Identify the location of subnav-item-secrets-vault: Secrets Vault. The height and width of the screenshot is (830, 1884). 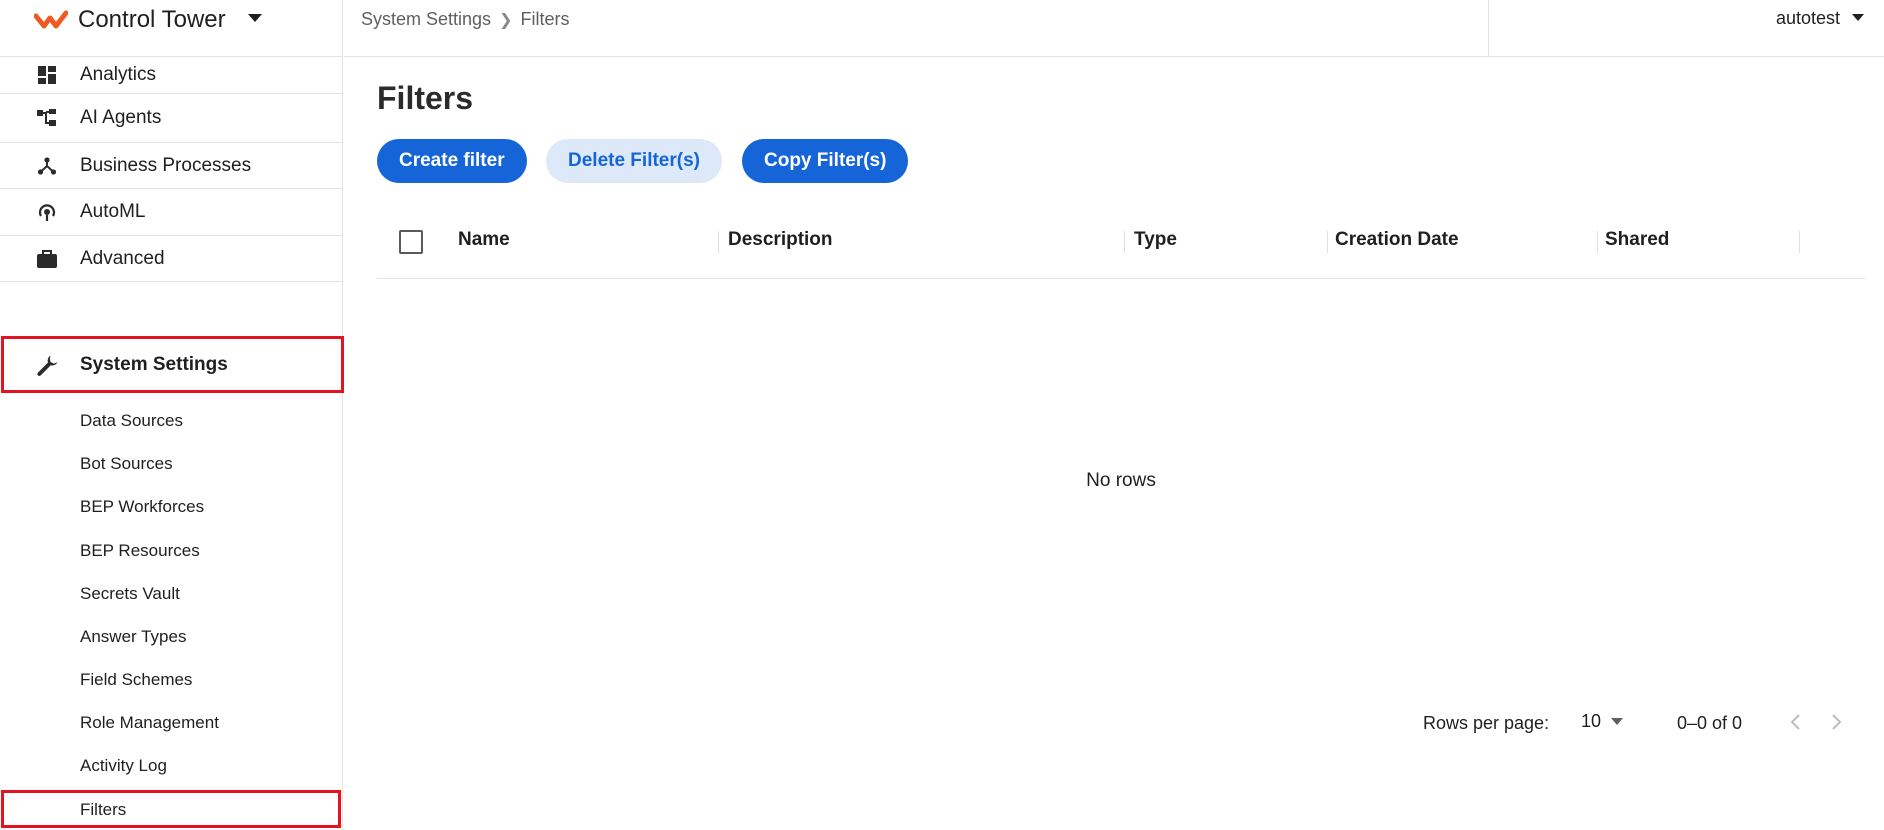
(171, 594).